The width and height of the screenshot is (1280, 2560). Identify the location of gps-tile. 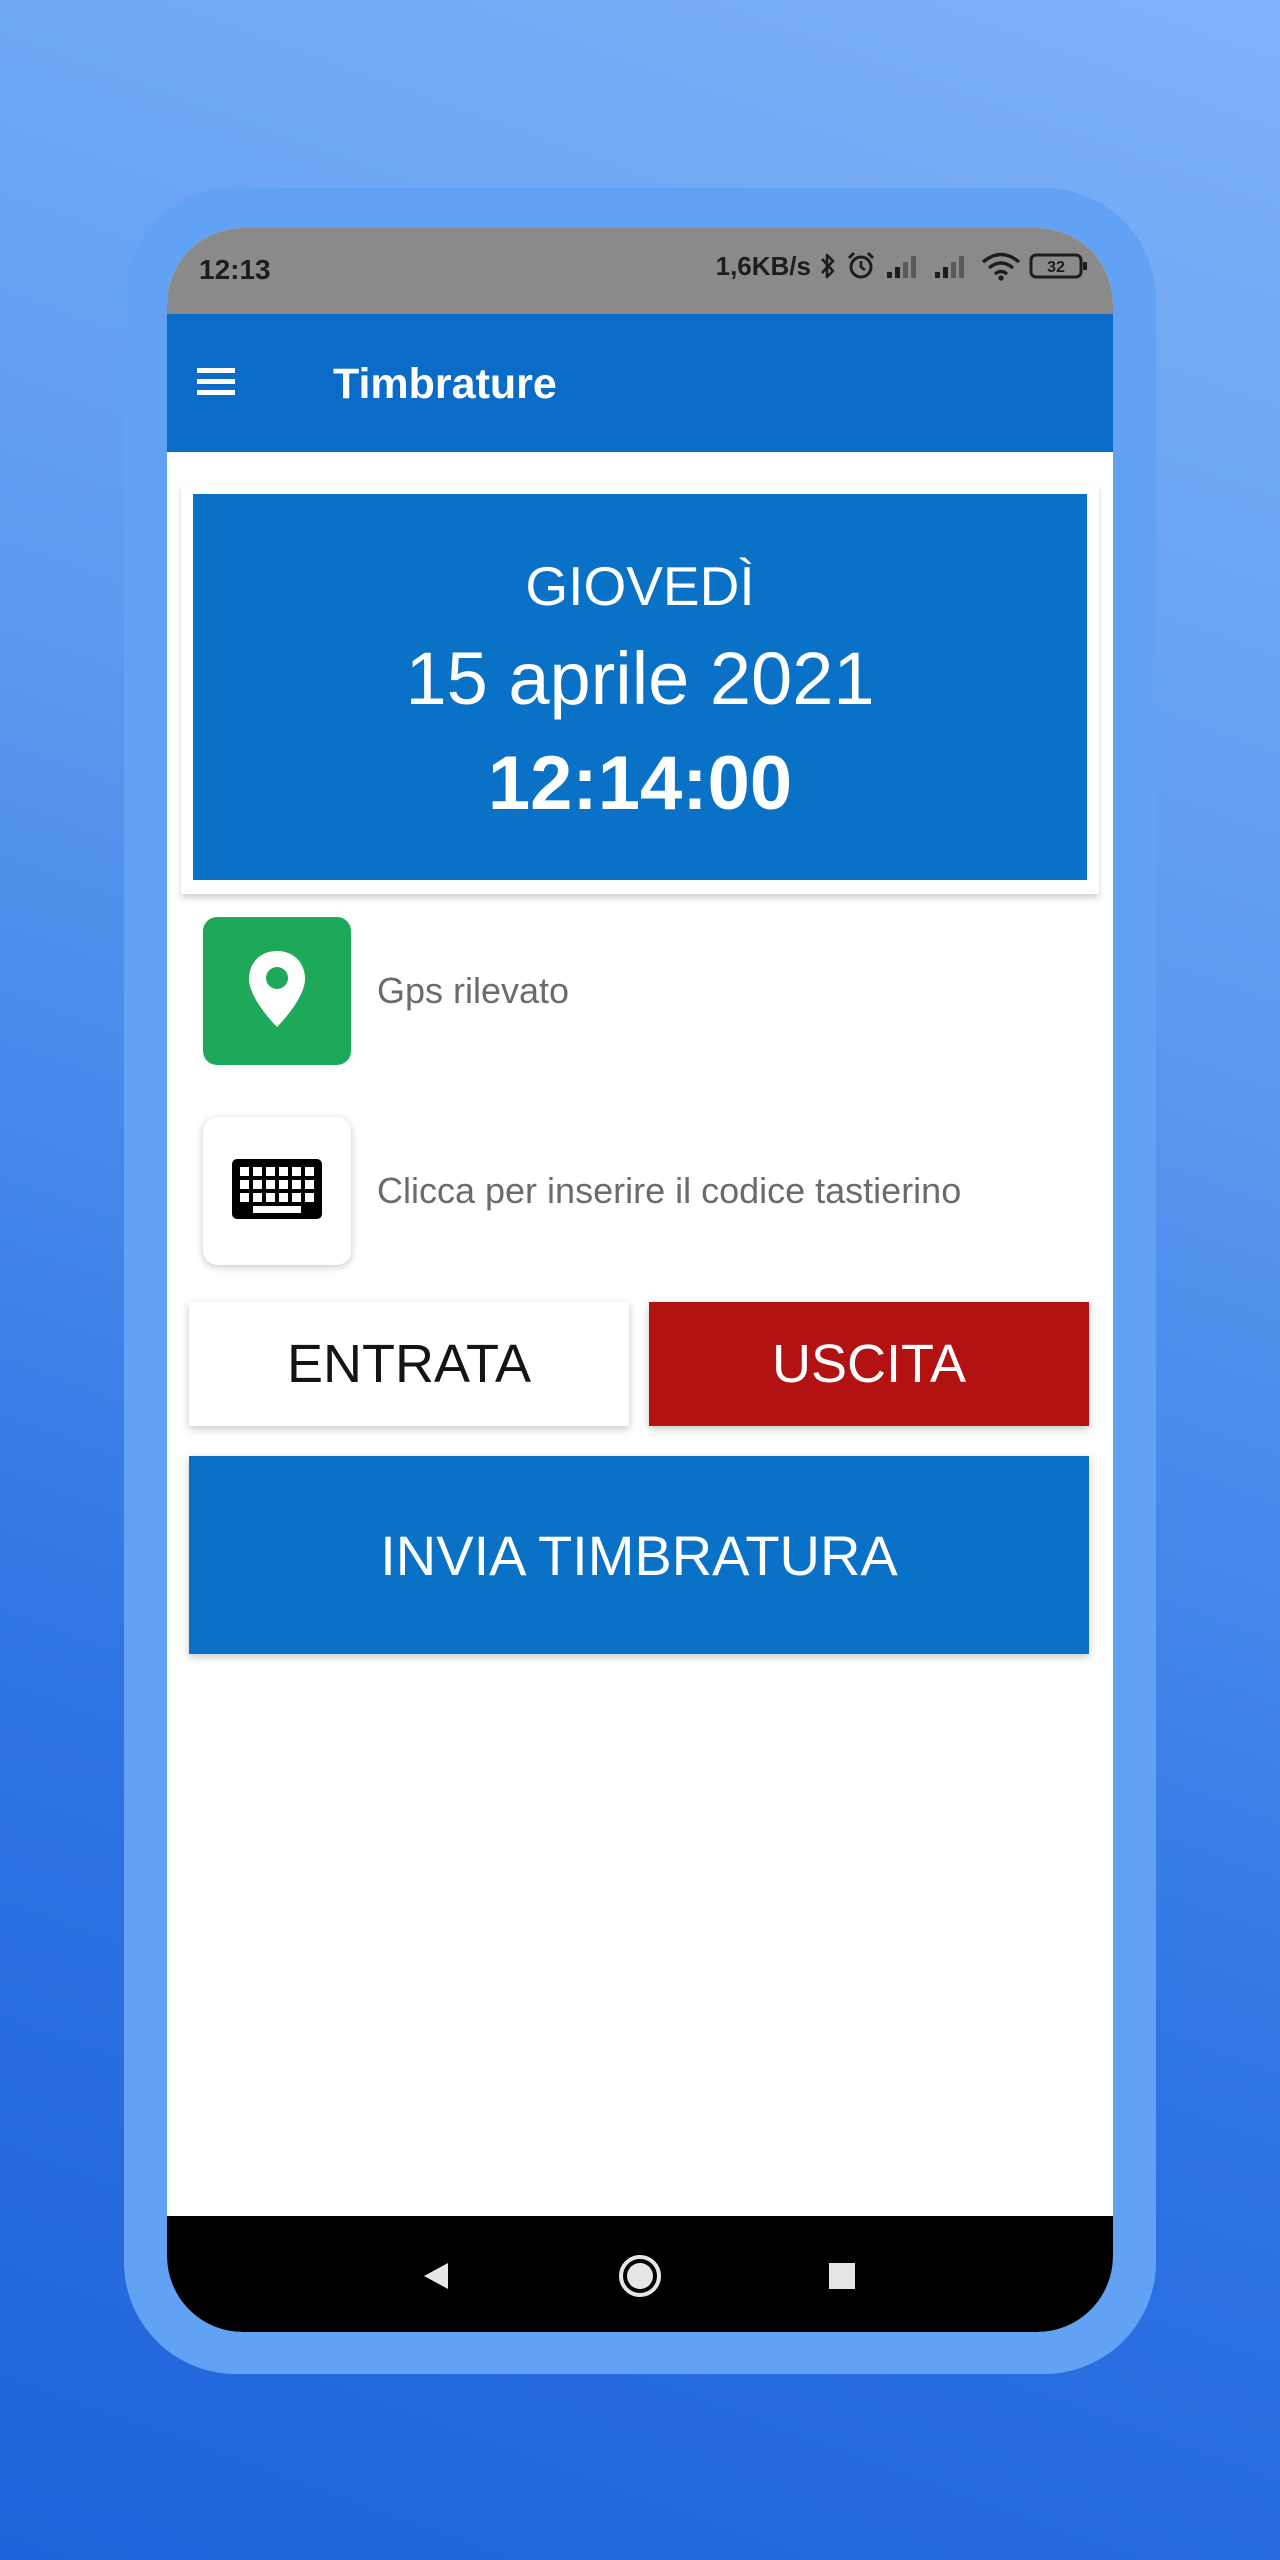
(277, 991).